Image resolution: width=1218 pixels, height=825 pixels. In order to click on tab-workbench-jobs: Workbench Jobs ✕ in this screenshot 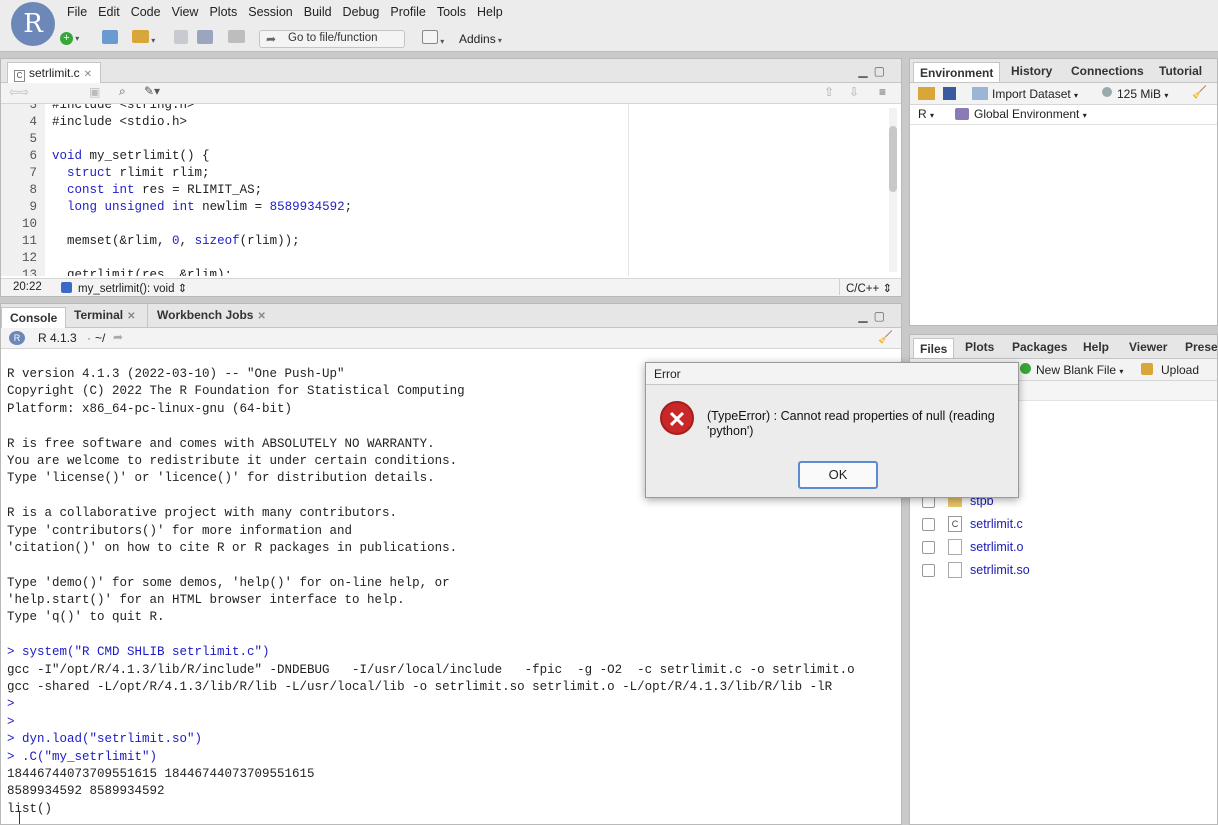, I will do `click(211, 315)`.